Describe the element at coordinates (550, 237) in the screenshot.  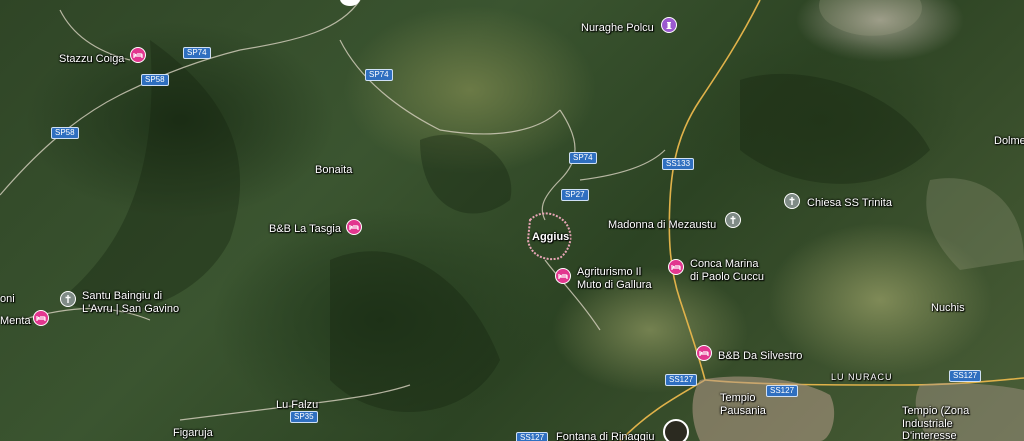
I see `place-label-aggius: Aggius` at that location.